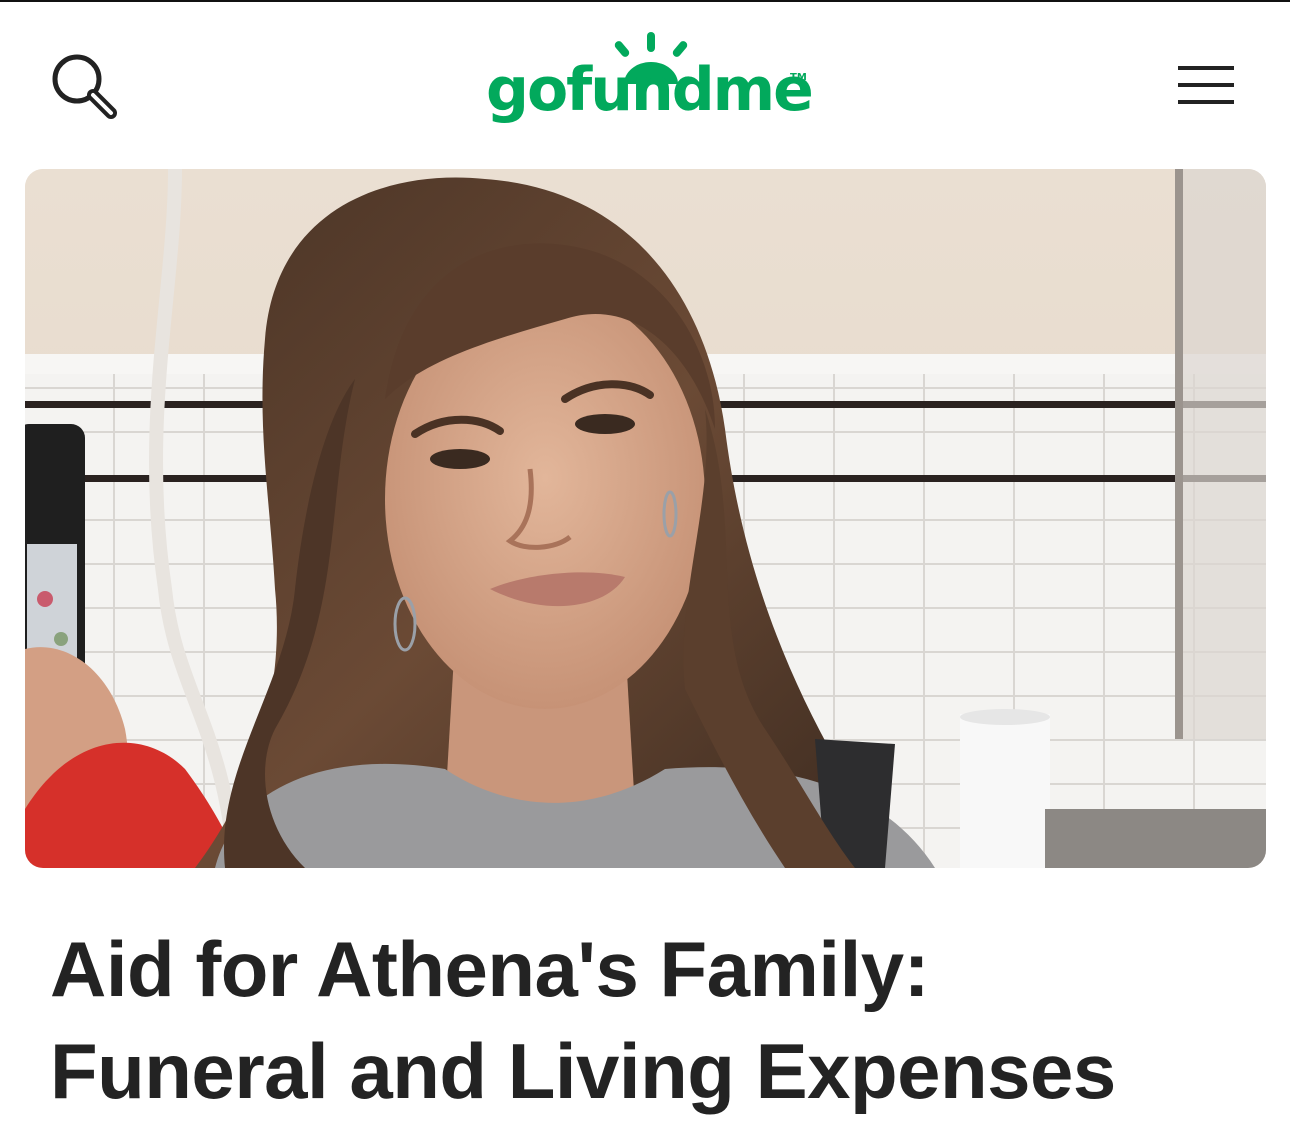  I want to click on search-icon, so click(84, 86).